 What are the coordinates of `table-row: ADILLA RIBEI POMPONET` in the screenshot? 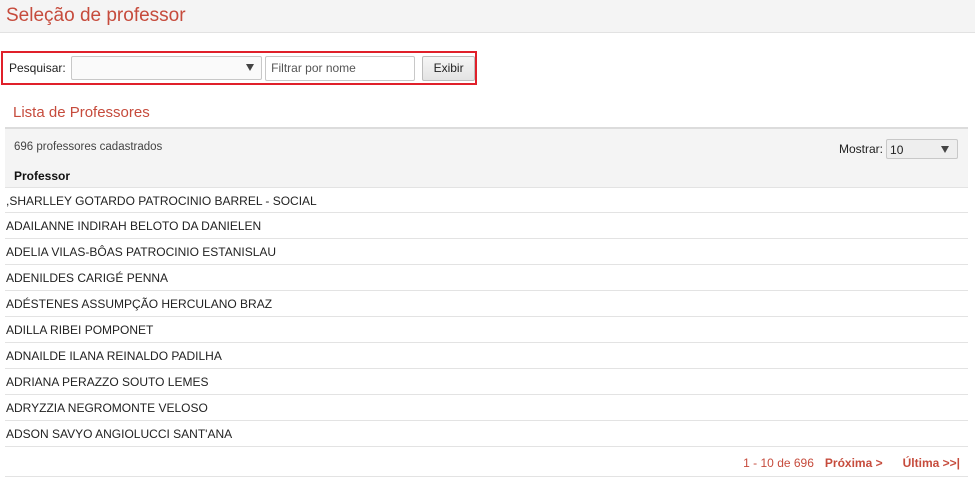 It's located at (486, 330).